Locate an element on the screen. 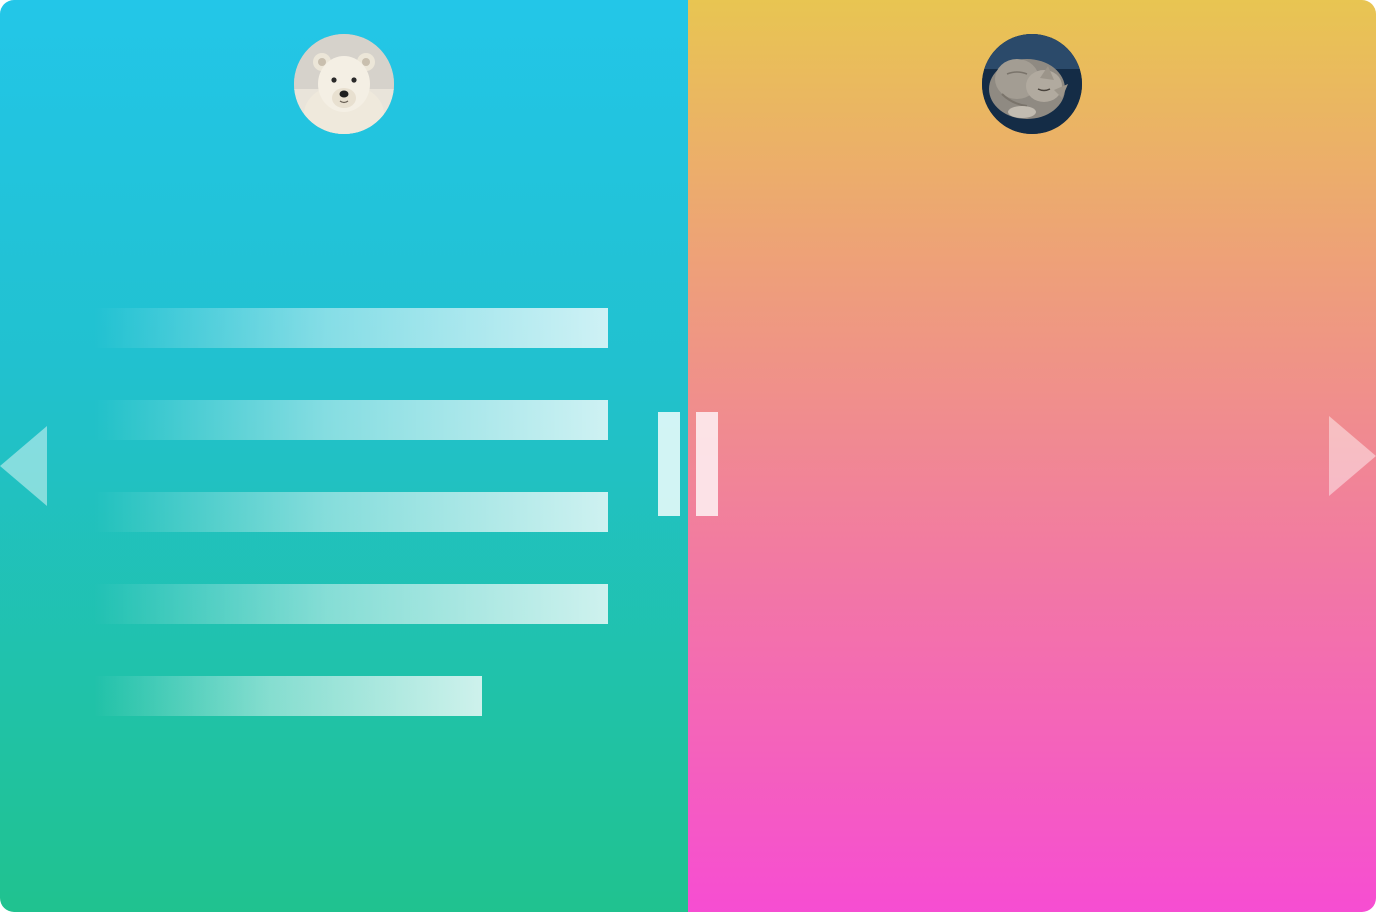 Image resolution: width=1376 pixels, height=912 pixels. sleeping-cat-icon is located at coordinates (1032, 84).